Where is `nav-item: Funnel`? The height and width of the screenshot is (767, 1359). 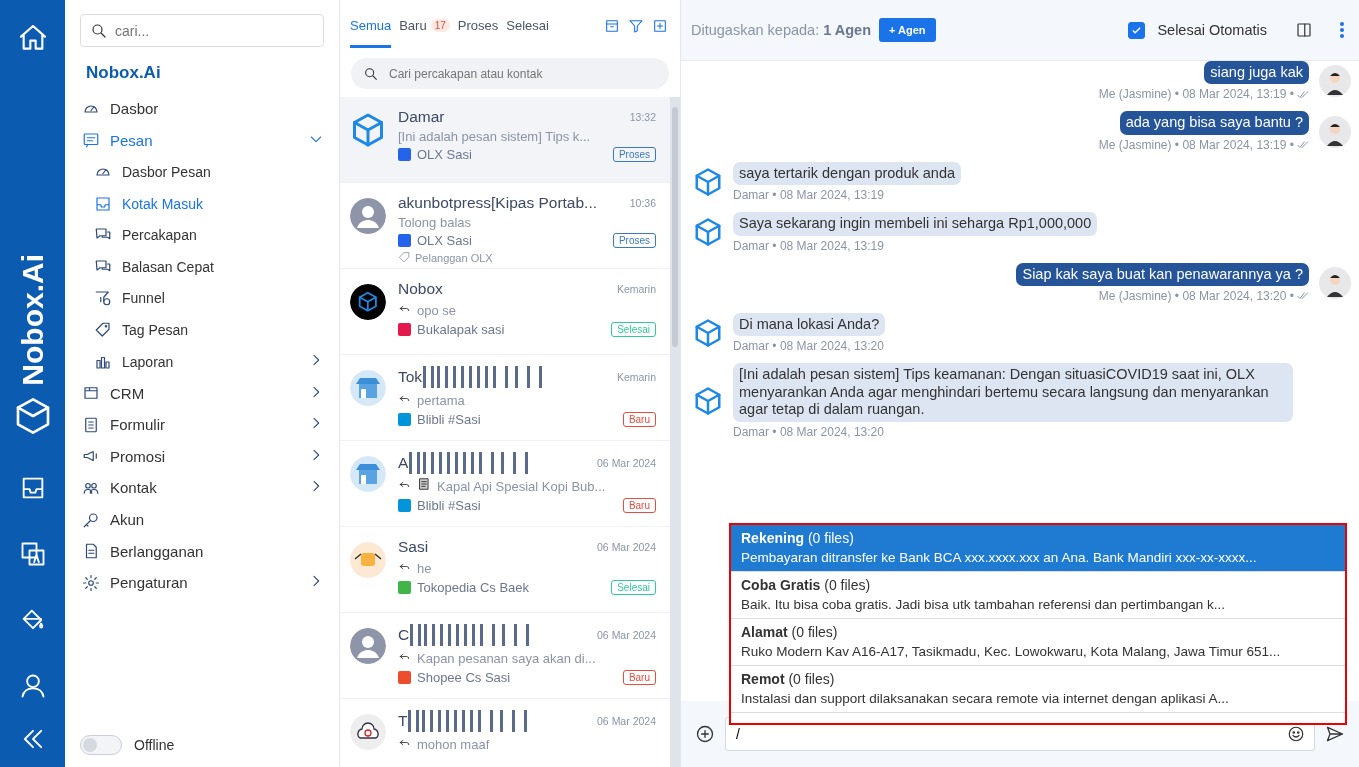
nav-item: Funnel is located at coordinates (202, 298).